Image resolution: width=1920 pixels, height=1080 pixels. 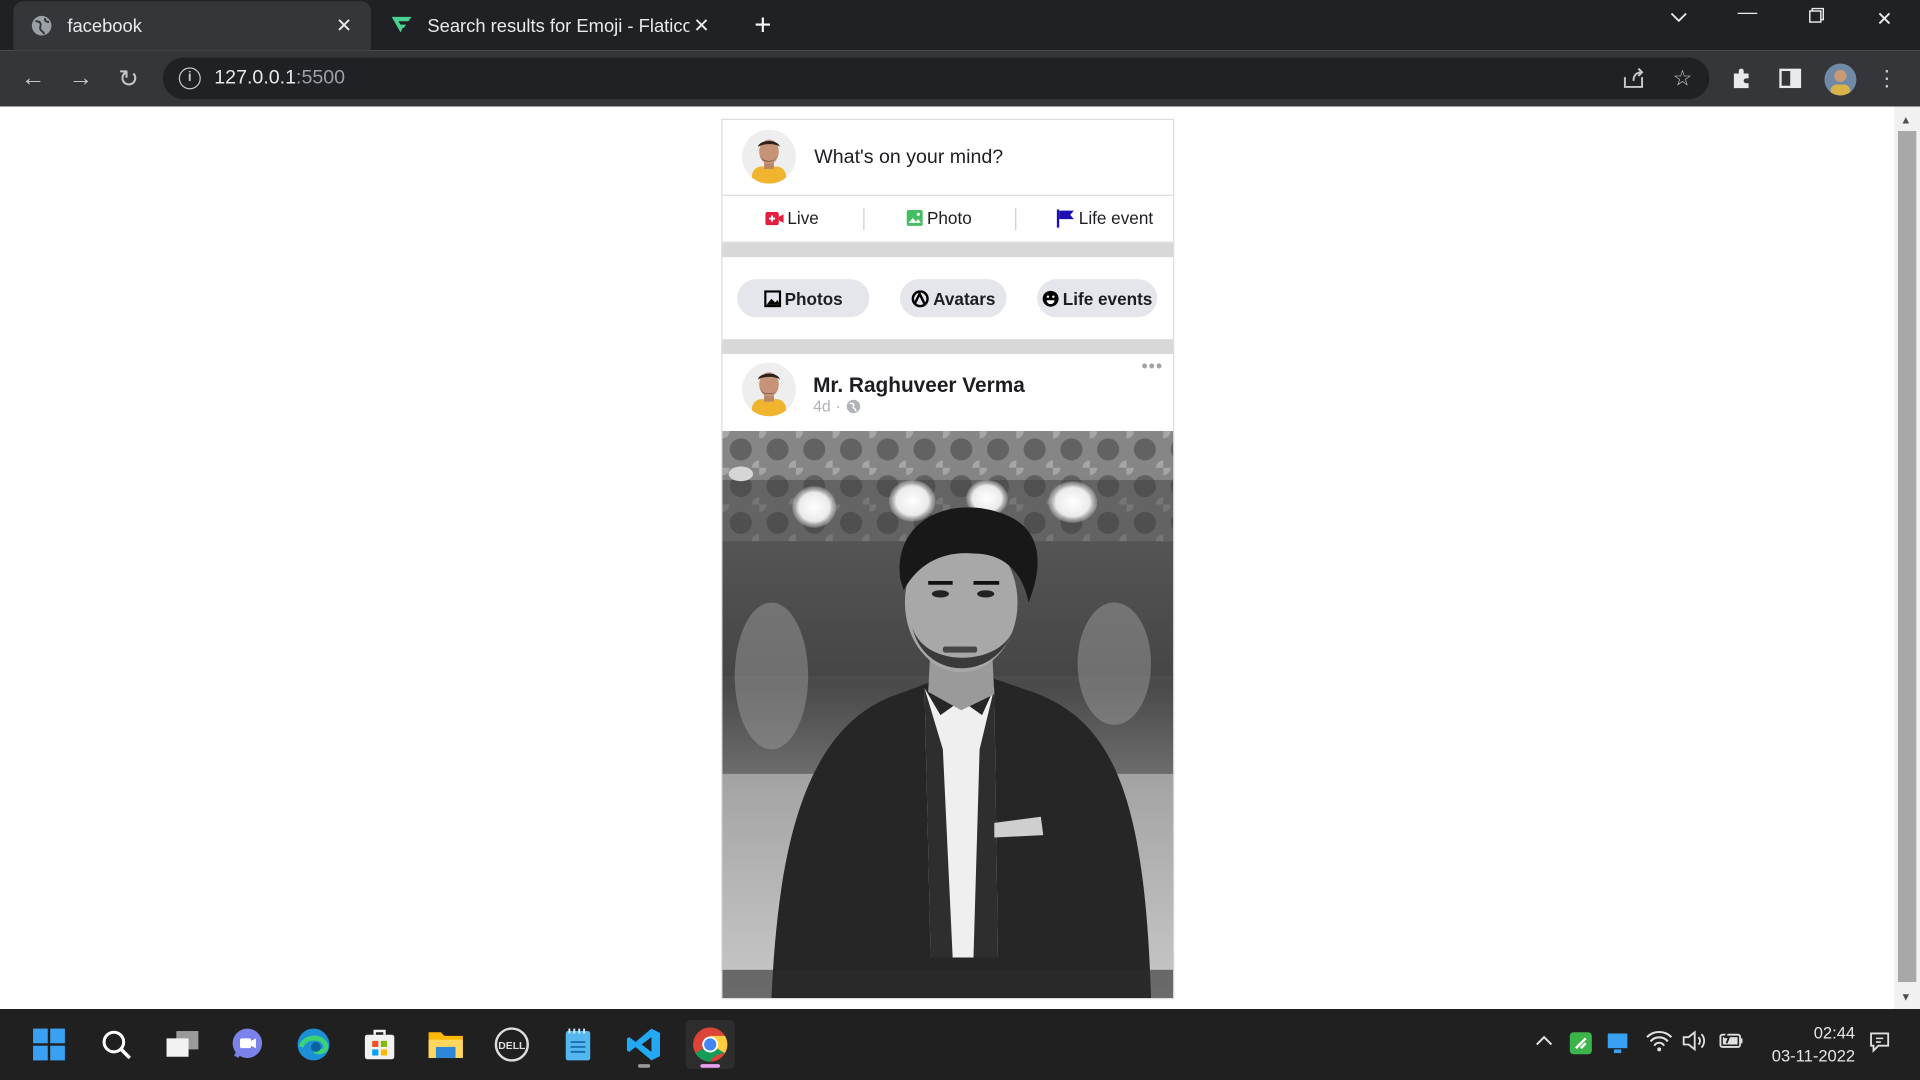 I want to click on chrome-icon, so click(x=710, y=1044).